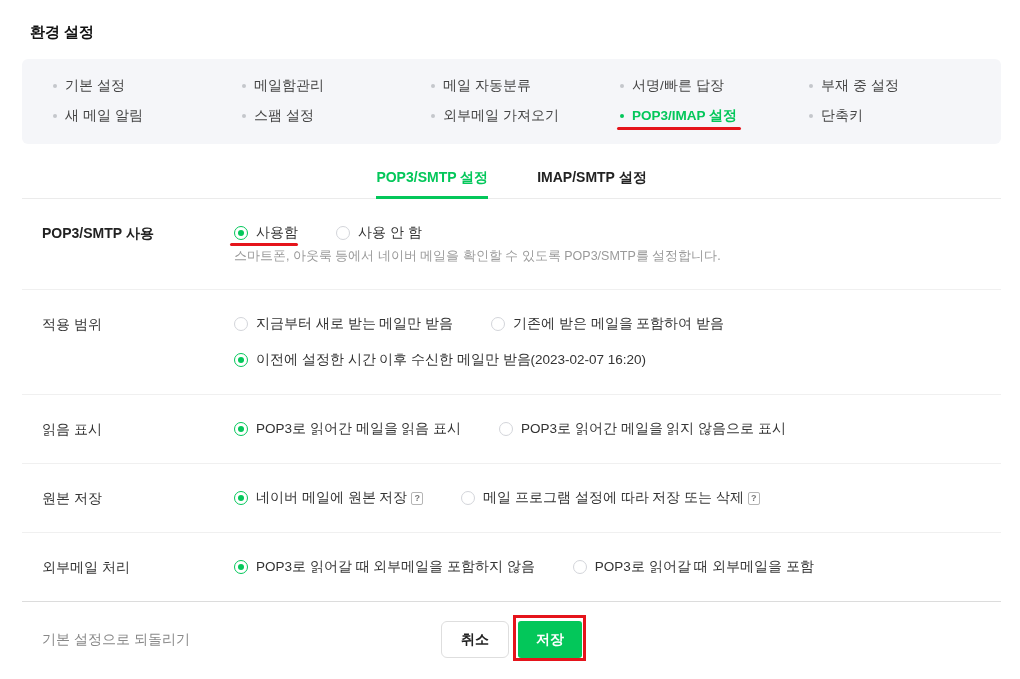 This screenshot has width=1020, height=679. Describe the element at coordinates (854, 86) in the screenshot. I see `menu-item: 부재 중 설정` at that location.